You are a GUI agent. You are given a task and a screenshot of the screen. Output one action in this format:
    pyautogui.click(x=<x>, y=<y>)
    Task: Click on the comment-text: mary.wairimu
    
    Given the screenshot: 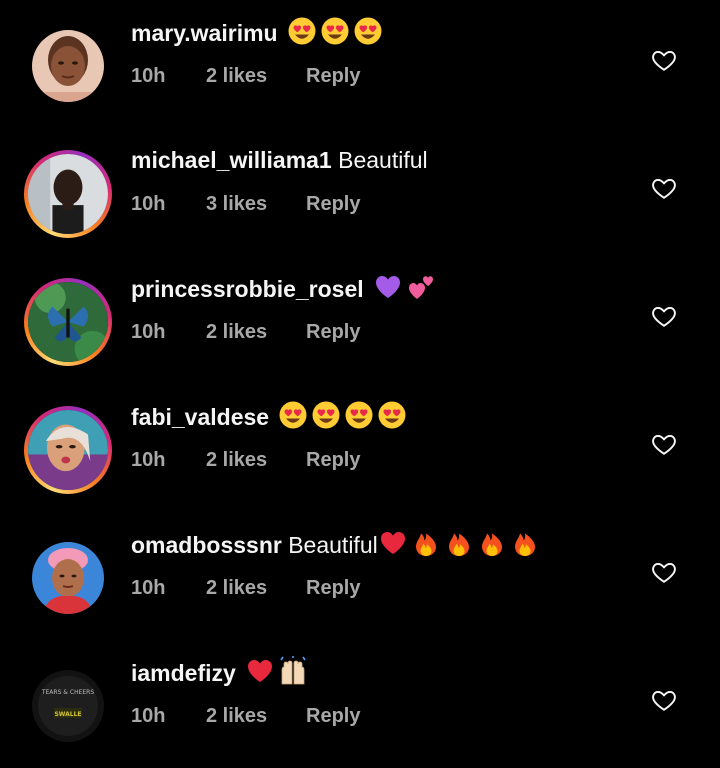 What is the action you would take?
    pyautogui.click(x=257, y=32)
    